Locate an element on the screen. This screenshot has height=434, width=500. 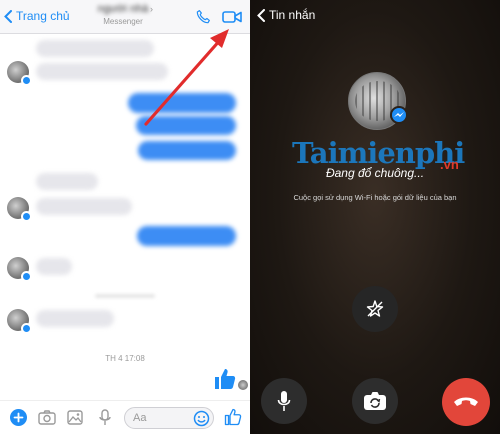
mute-button is located at coordinates (284, 401).